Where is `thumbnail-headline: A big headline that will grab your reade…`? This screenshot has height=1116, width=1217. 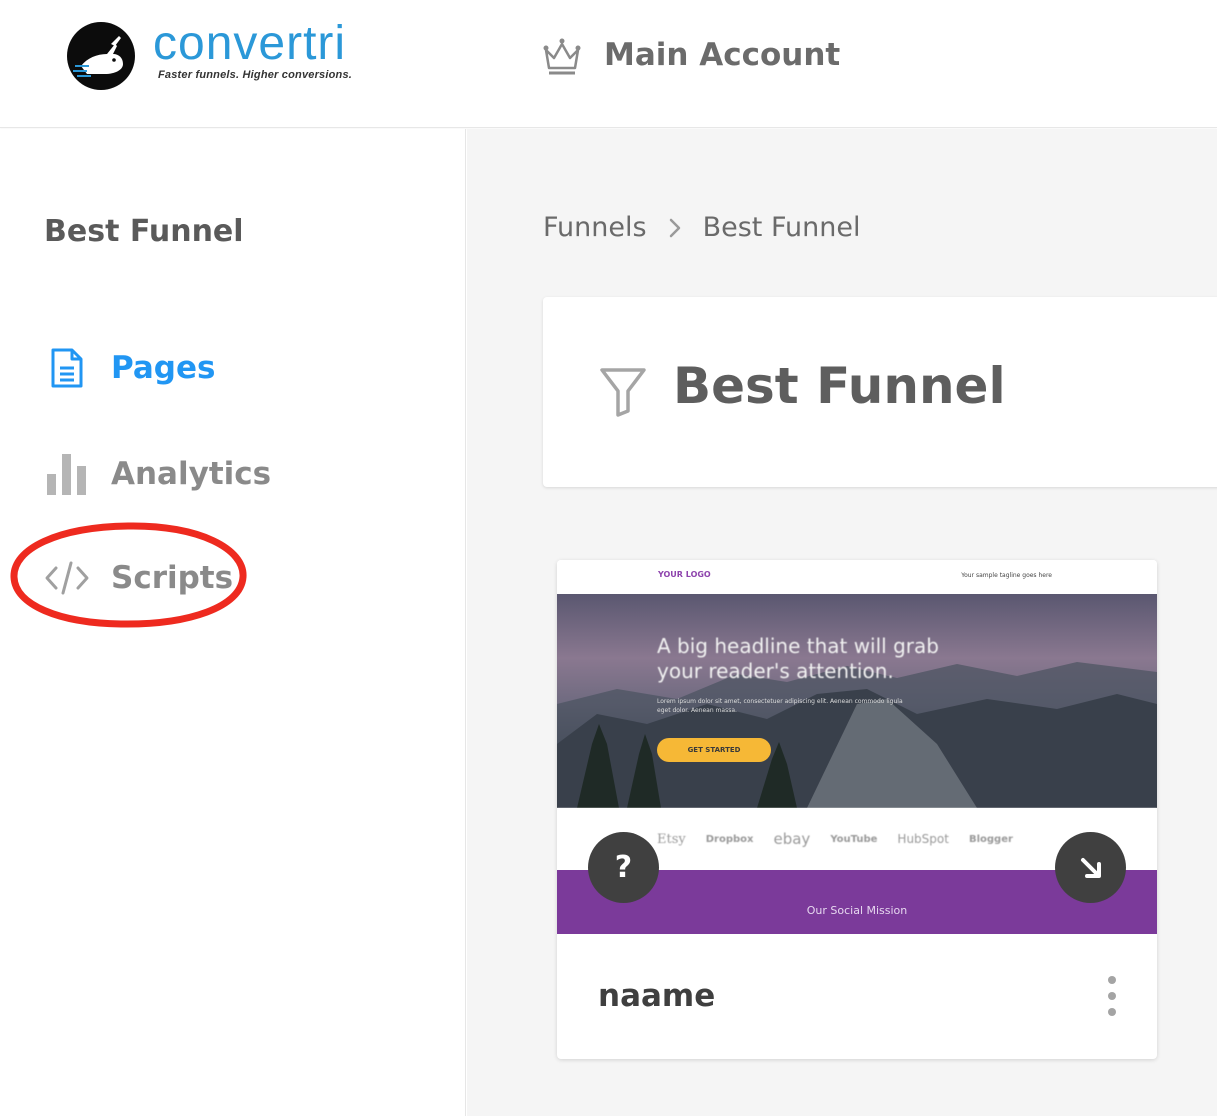 thumbnail-headline: A big headline that will grab your reade… is located at coordinates (798, 658).